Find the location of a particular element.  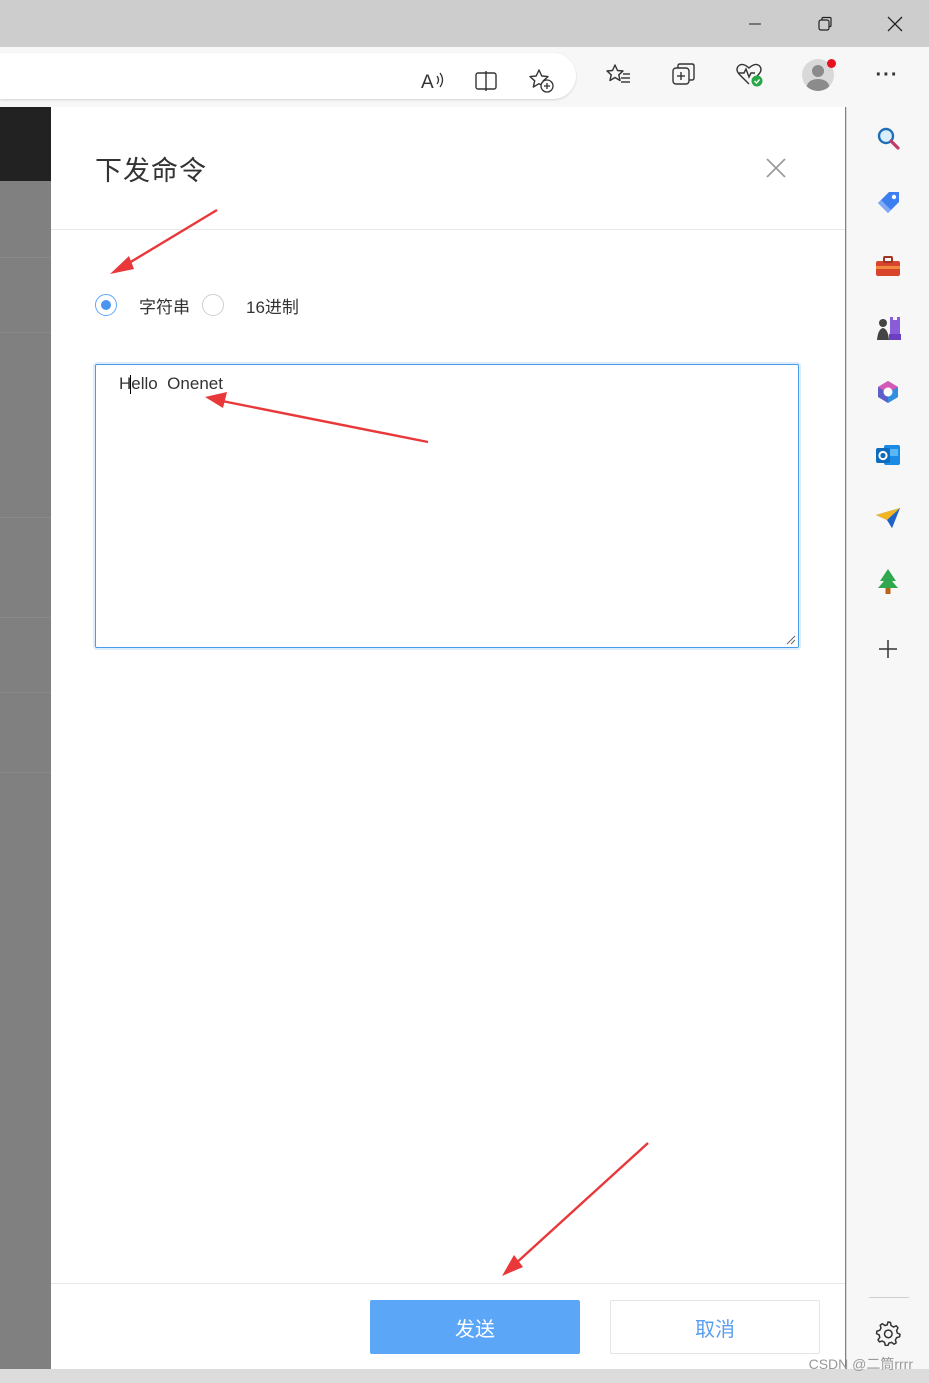

title-bar is located at coordinates (464, 23).